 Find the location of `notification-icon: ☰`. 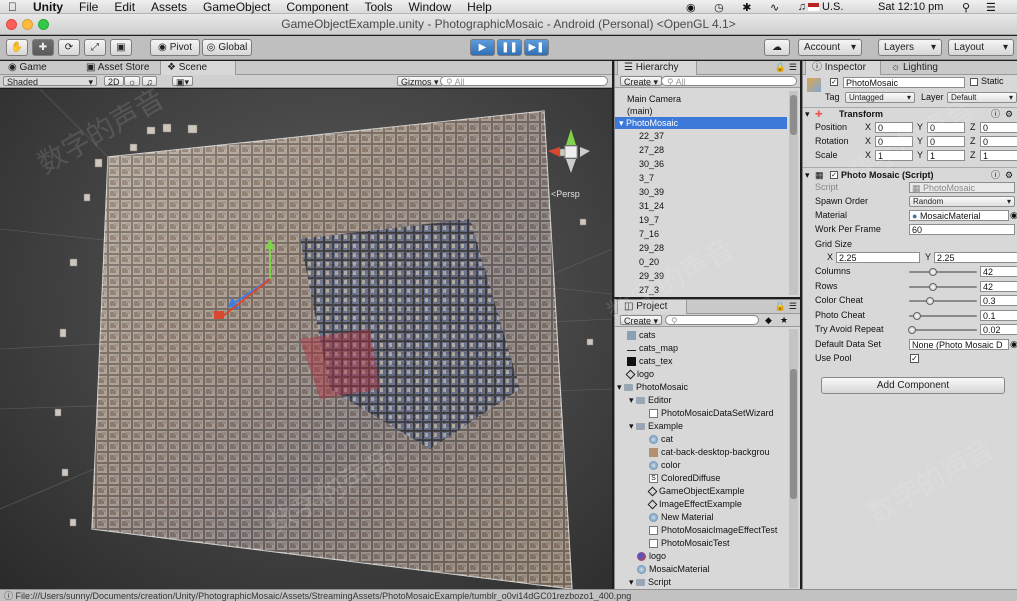

notification-icon: ☰ is located at coordinates (991, 7).